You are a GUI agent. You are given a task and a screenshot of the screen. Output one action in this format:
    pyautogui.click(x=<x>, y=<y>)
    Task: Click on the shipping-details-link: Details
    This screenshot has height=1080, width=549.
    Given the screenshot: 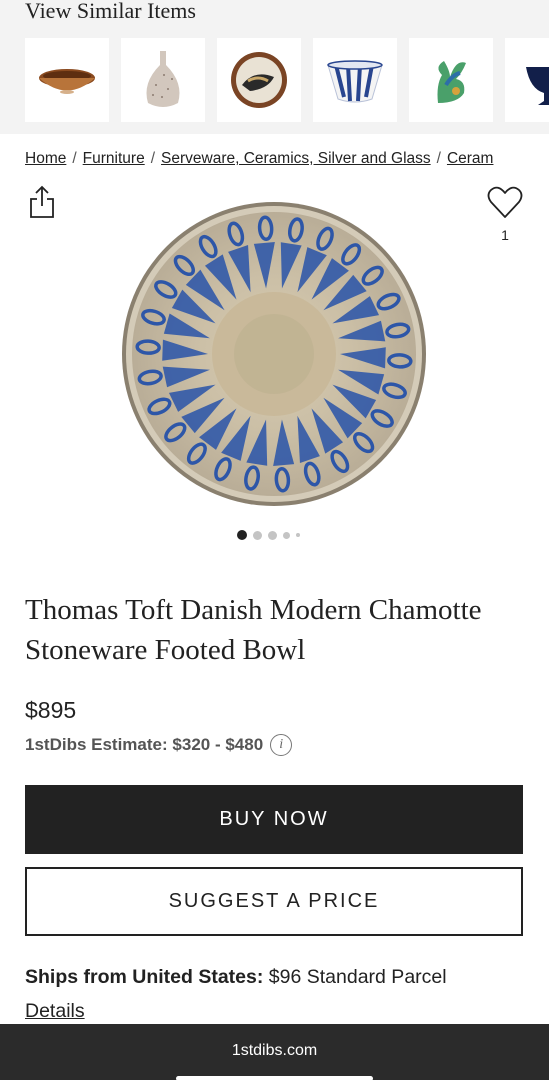 What is the action you would take?
    pyautogui.click(x=55, y=1011)
    